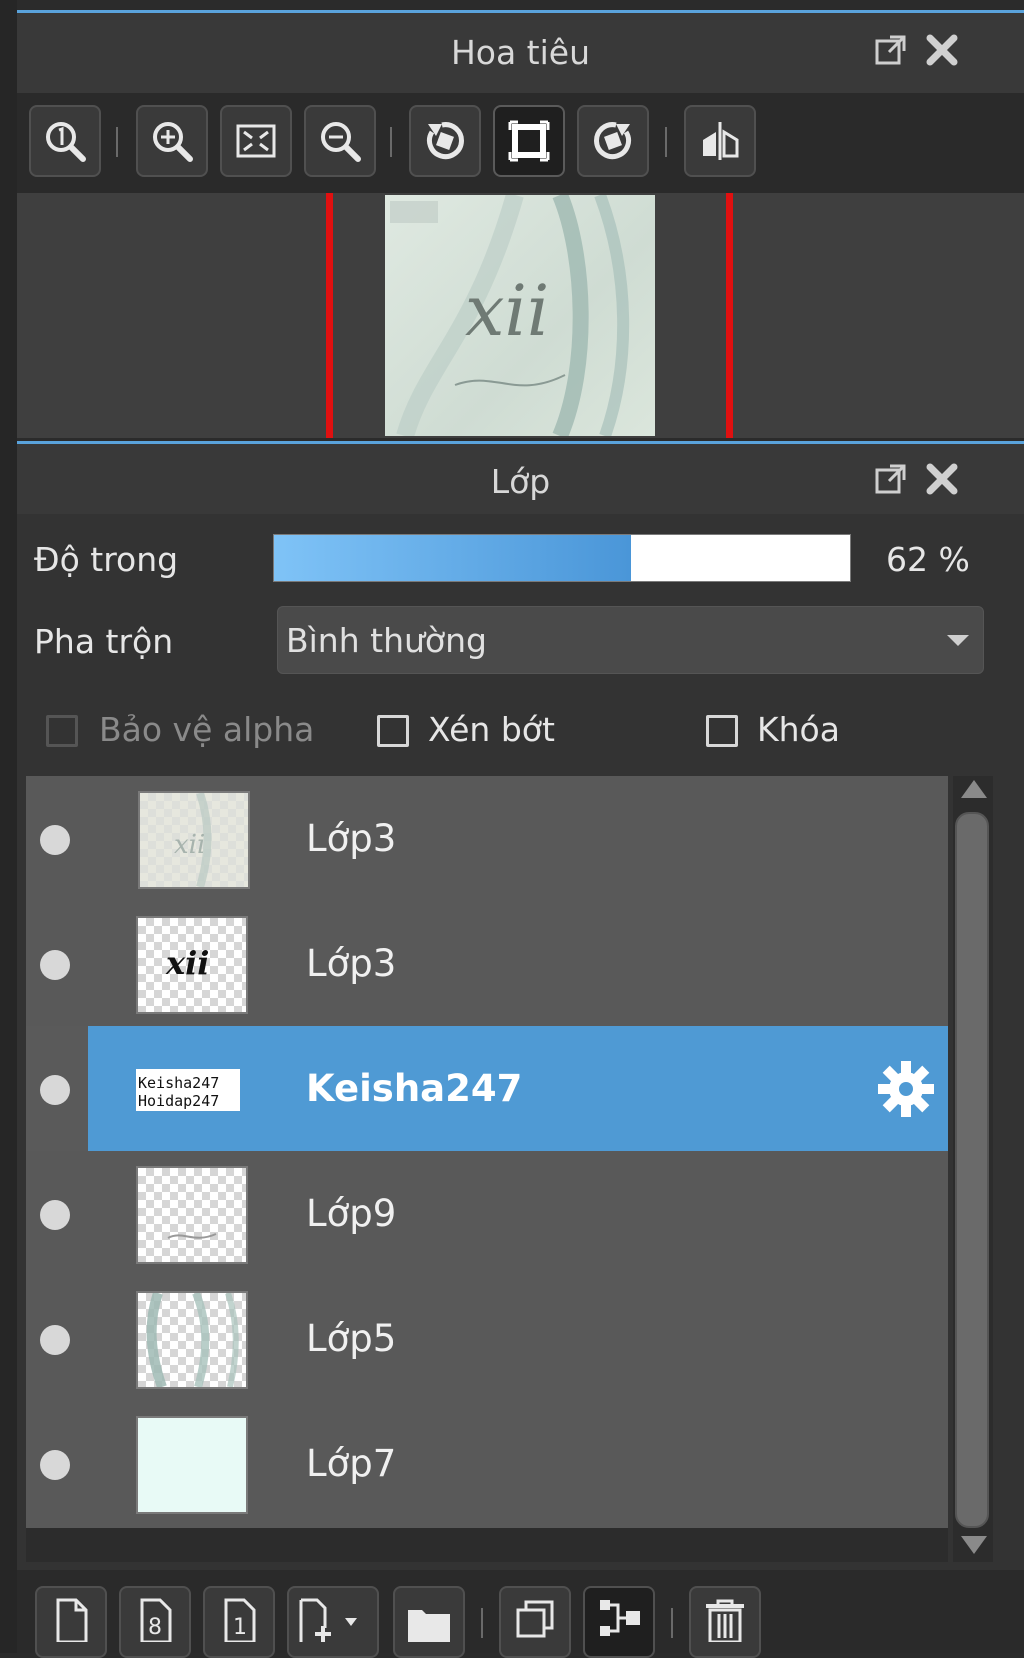 The height and width of the screenshot is (1658, 1024). Describe the element at coordinates (725, 1622) in the screenshot. I see `delete-layer-icon` at that location.